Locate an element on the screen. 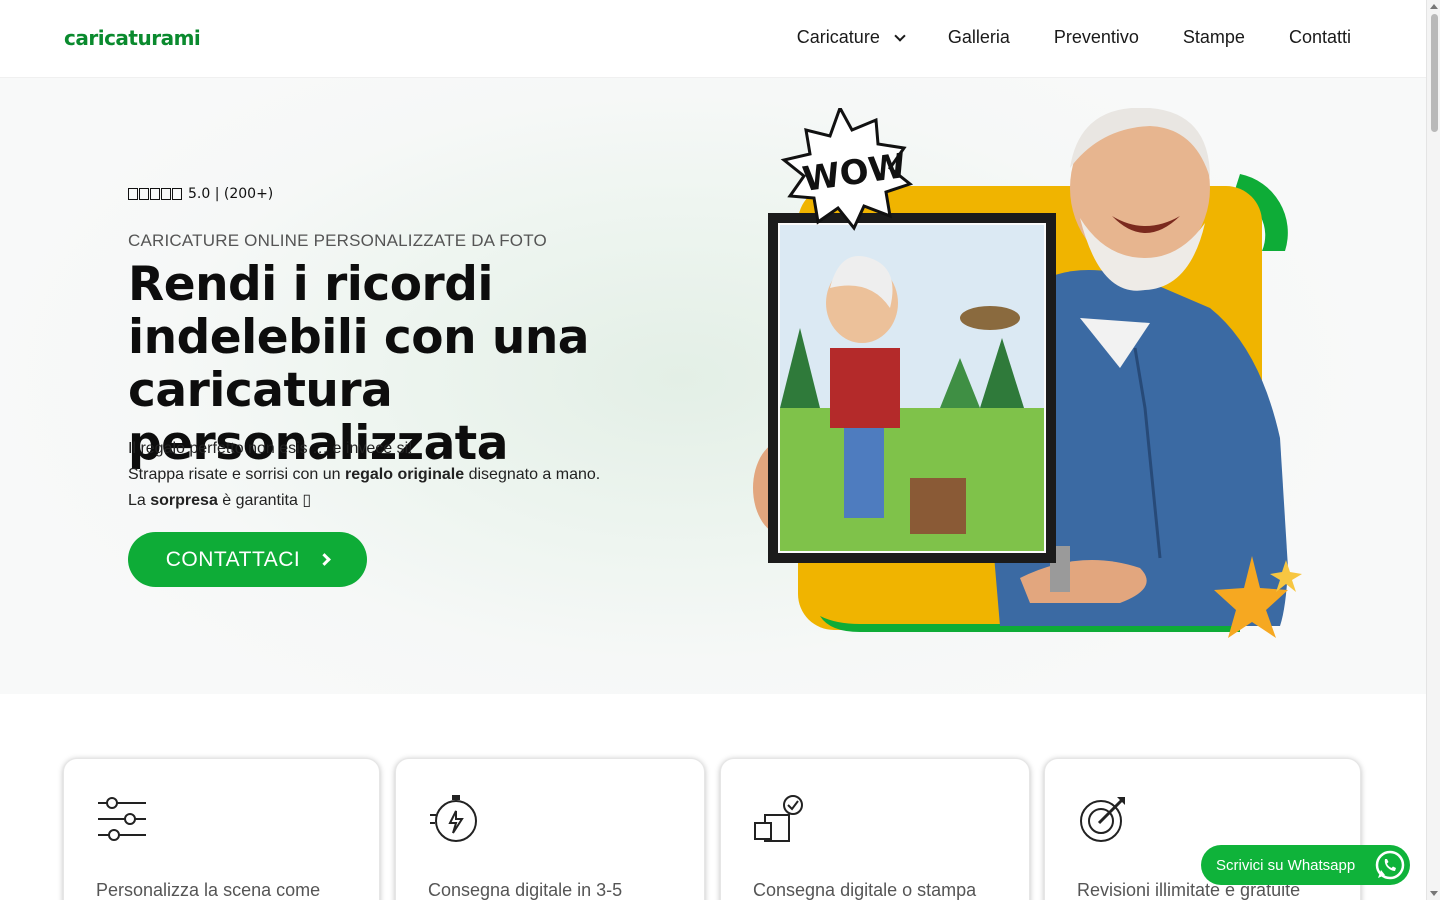 The width and height of the screenshot is (1440, 900). rating: 5.0 | (200+) is located at coordinates (200, 194).